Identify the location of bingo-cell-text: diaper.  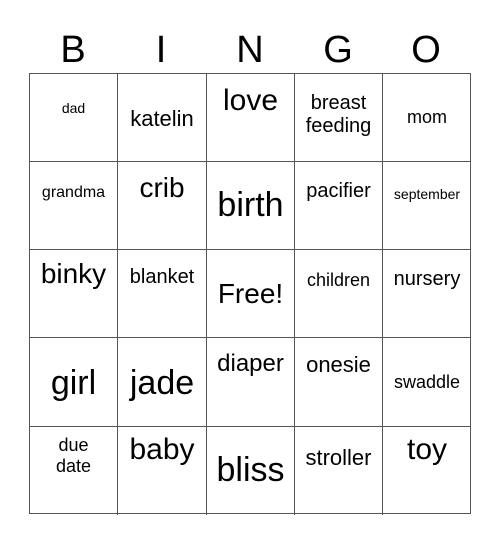
(250, 363).